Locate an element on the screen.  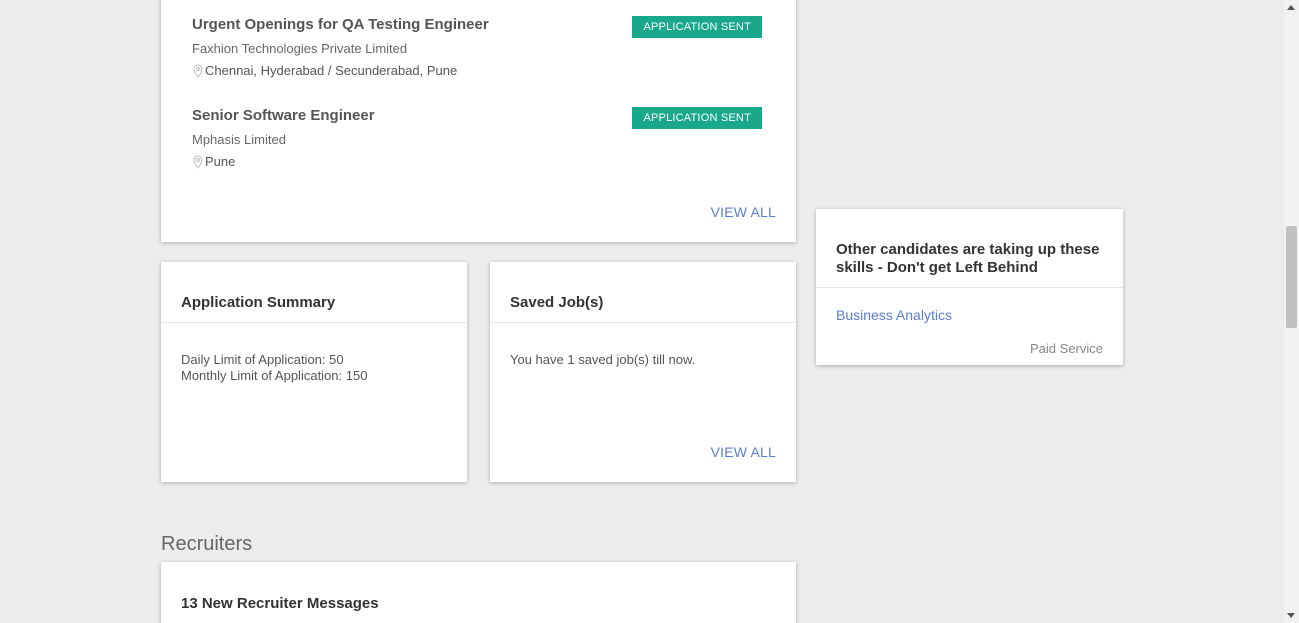
applications-view-all-link: VIEW ALL is located at coordinates (743, 212).